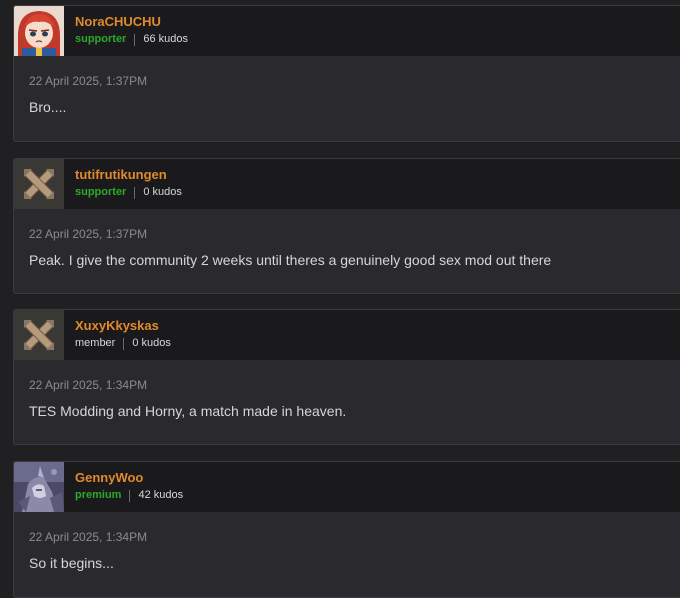 The width and height of the screenshot is (680, 598). Describe the element at coordinates (123, 487) in the screenshot. I see `user-info: GennyWoo premium 42 kudos` at that location.